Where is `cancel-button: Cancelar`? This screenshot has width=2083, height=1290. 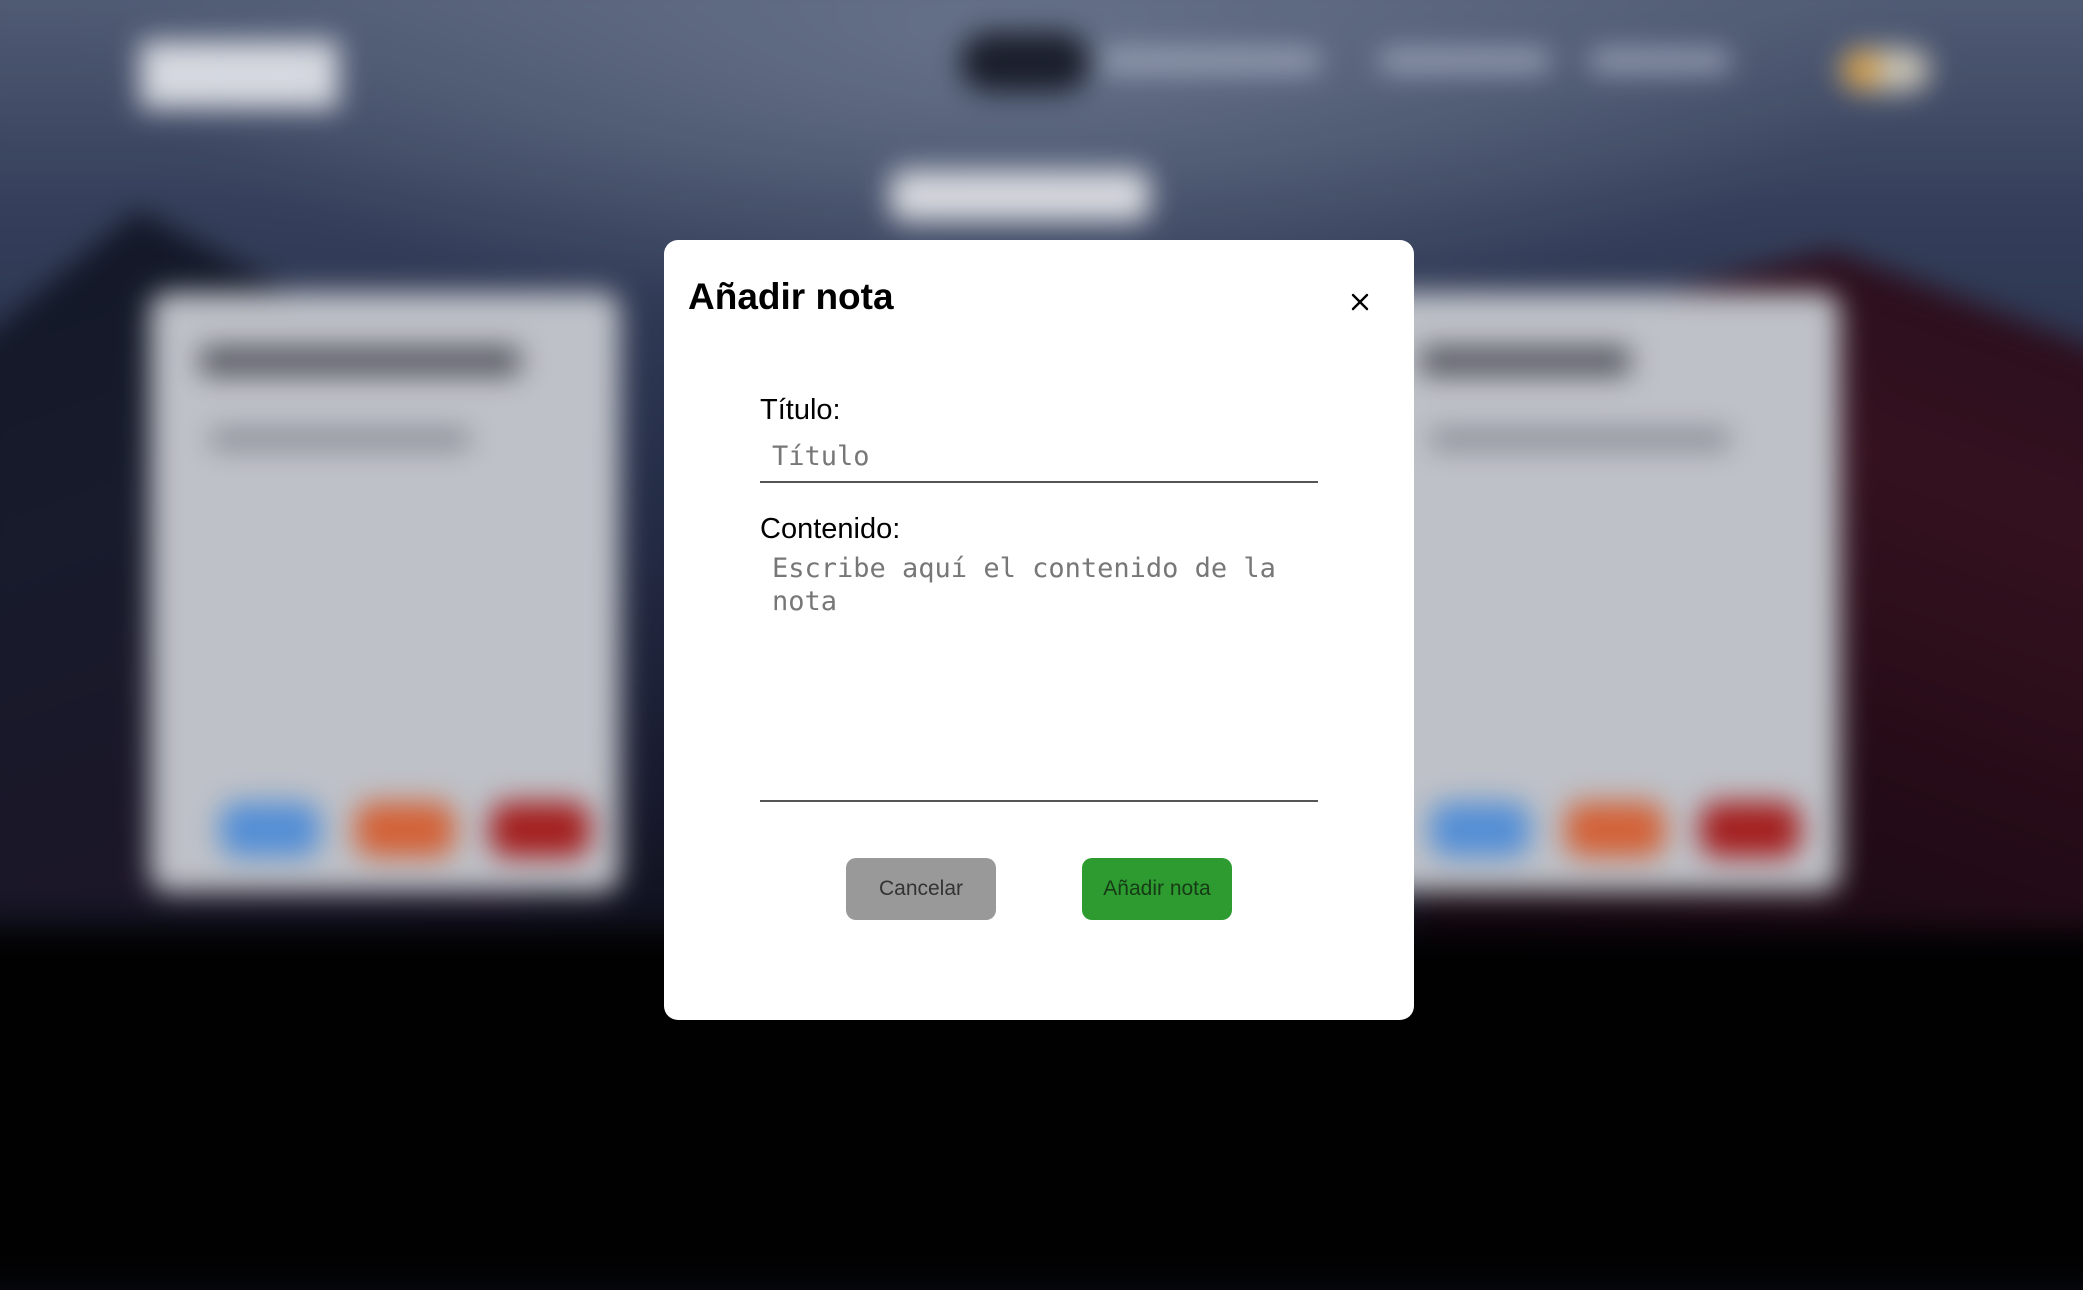
cancel-button: Cancelar is located at coordinates (921, 889).